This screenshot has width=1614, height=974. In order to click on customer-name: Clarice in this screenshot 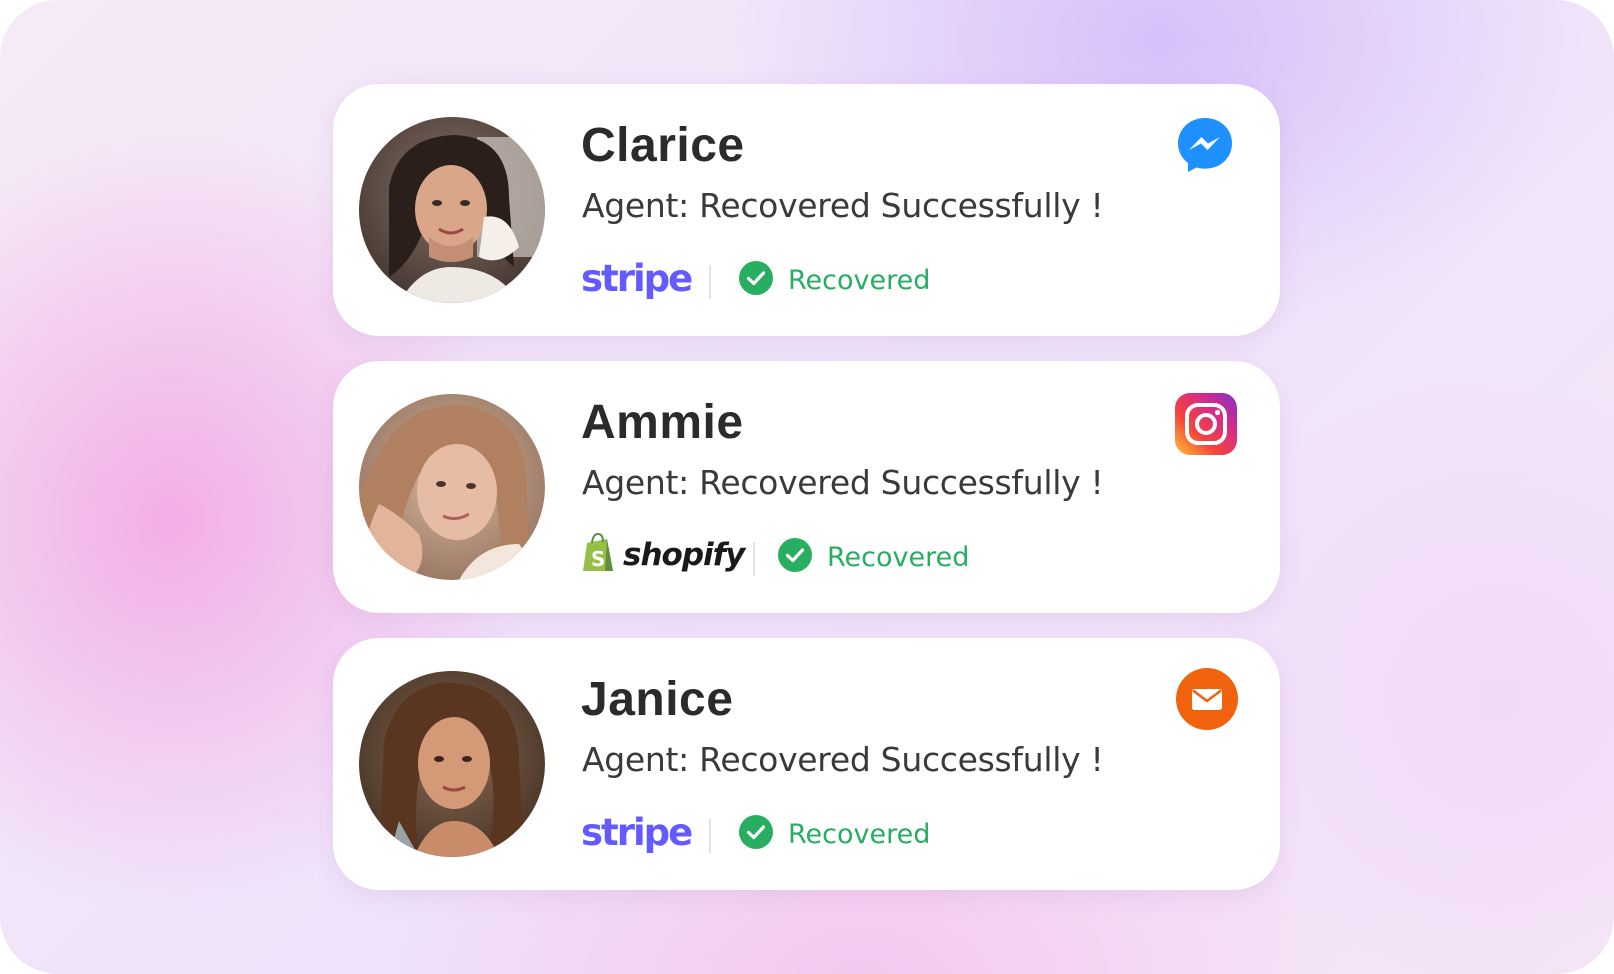, I will do `click(663, 145)`.